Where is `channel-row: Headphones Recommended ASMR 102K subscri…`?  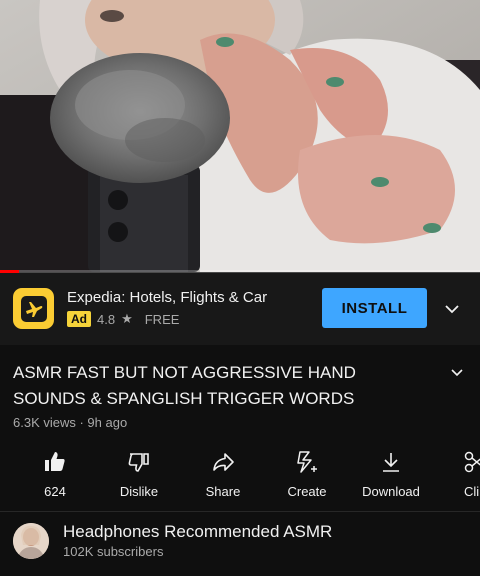 channel-row: Headphones Recommended ASMR 102K subscri… is located at coordinates (240, 544).